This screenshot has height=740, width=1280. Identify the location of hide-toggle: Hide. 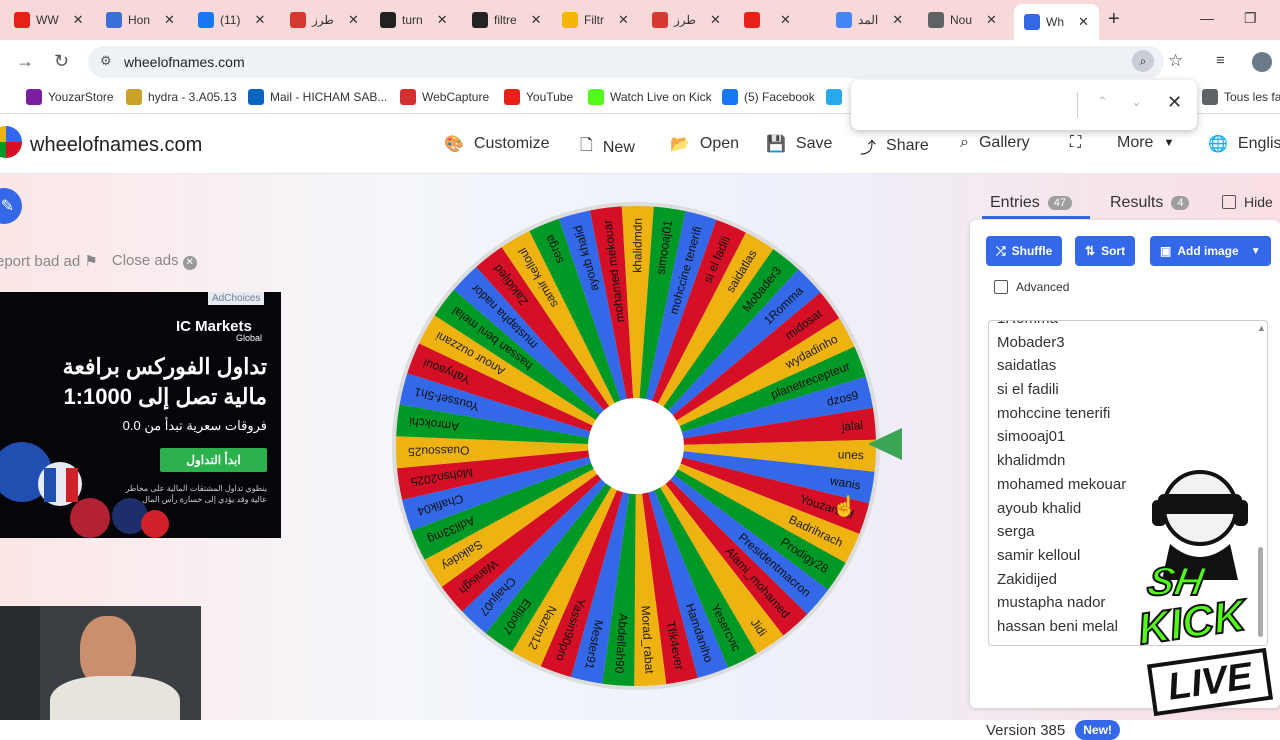
(1247, 202).